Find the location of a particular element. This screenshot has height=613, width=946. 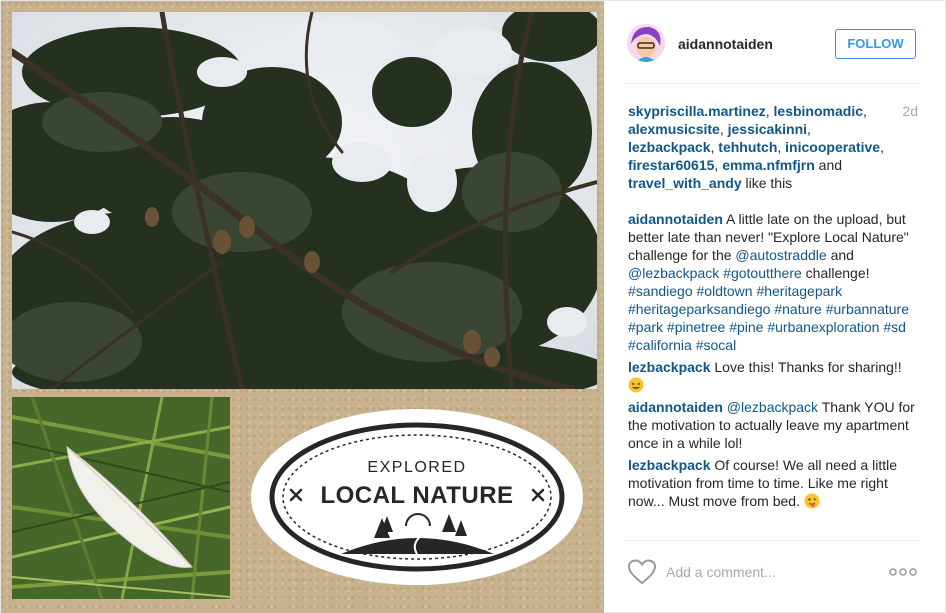

badge-line1: EXPLORED is located at coordinates (416, 467).